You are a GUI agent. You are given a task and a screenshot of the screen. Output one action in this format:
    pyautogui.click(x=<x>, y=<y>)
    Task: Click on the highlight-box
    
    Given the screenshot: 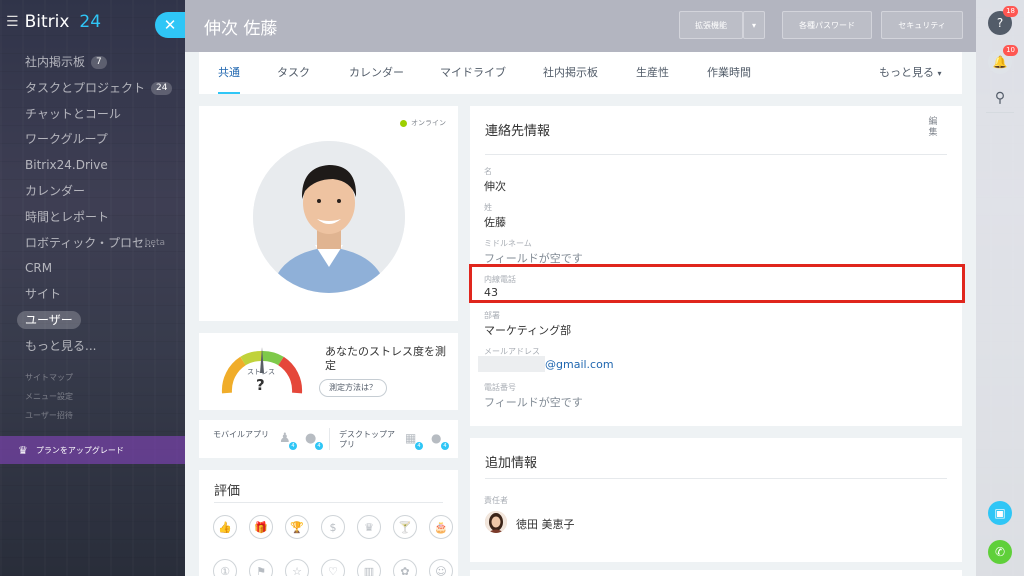 What is the action you would take?
    pyautogui.click(x=717, y=283)
    